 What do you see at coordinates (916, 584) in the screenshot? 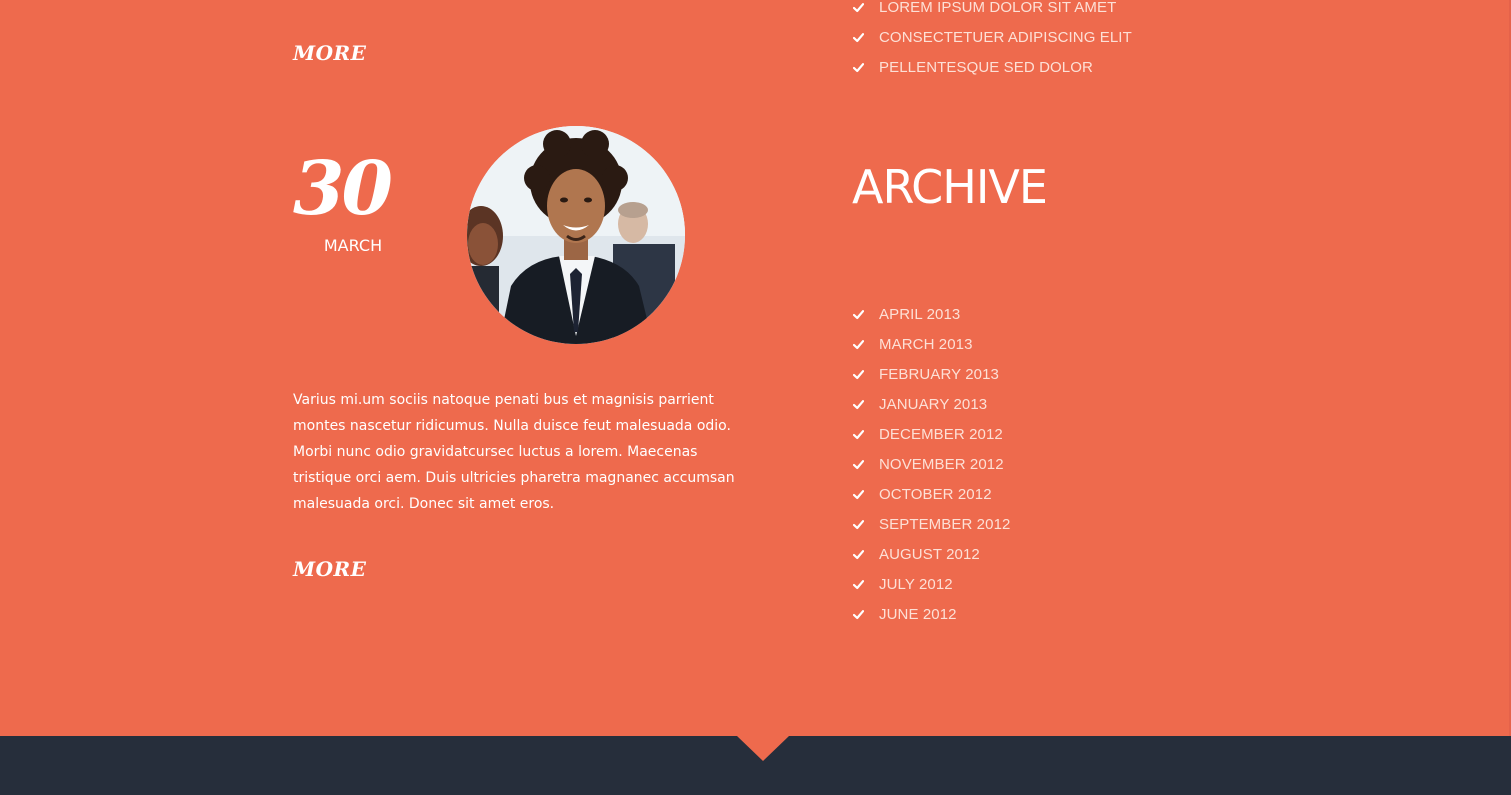
I see `archive-item-label: JULY 2012` at bounding box center [916, 584].